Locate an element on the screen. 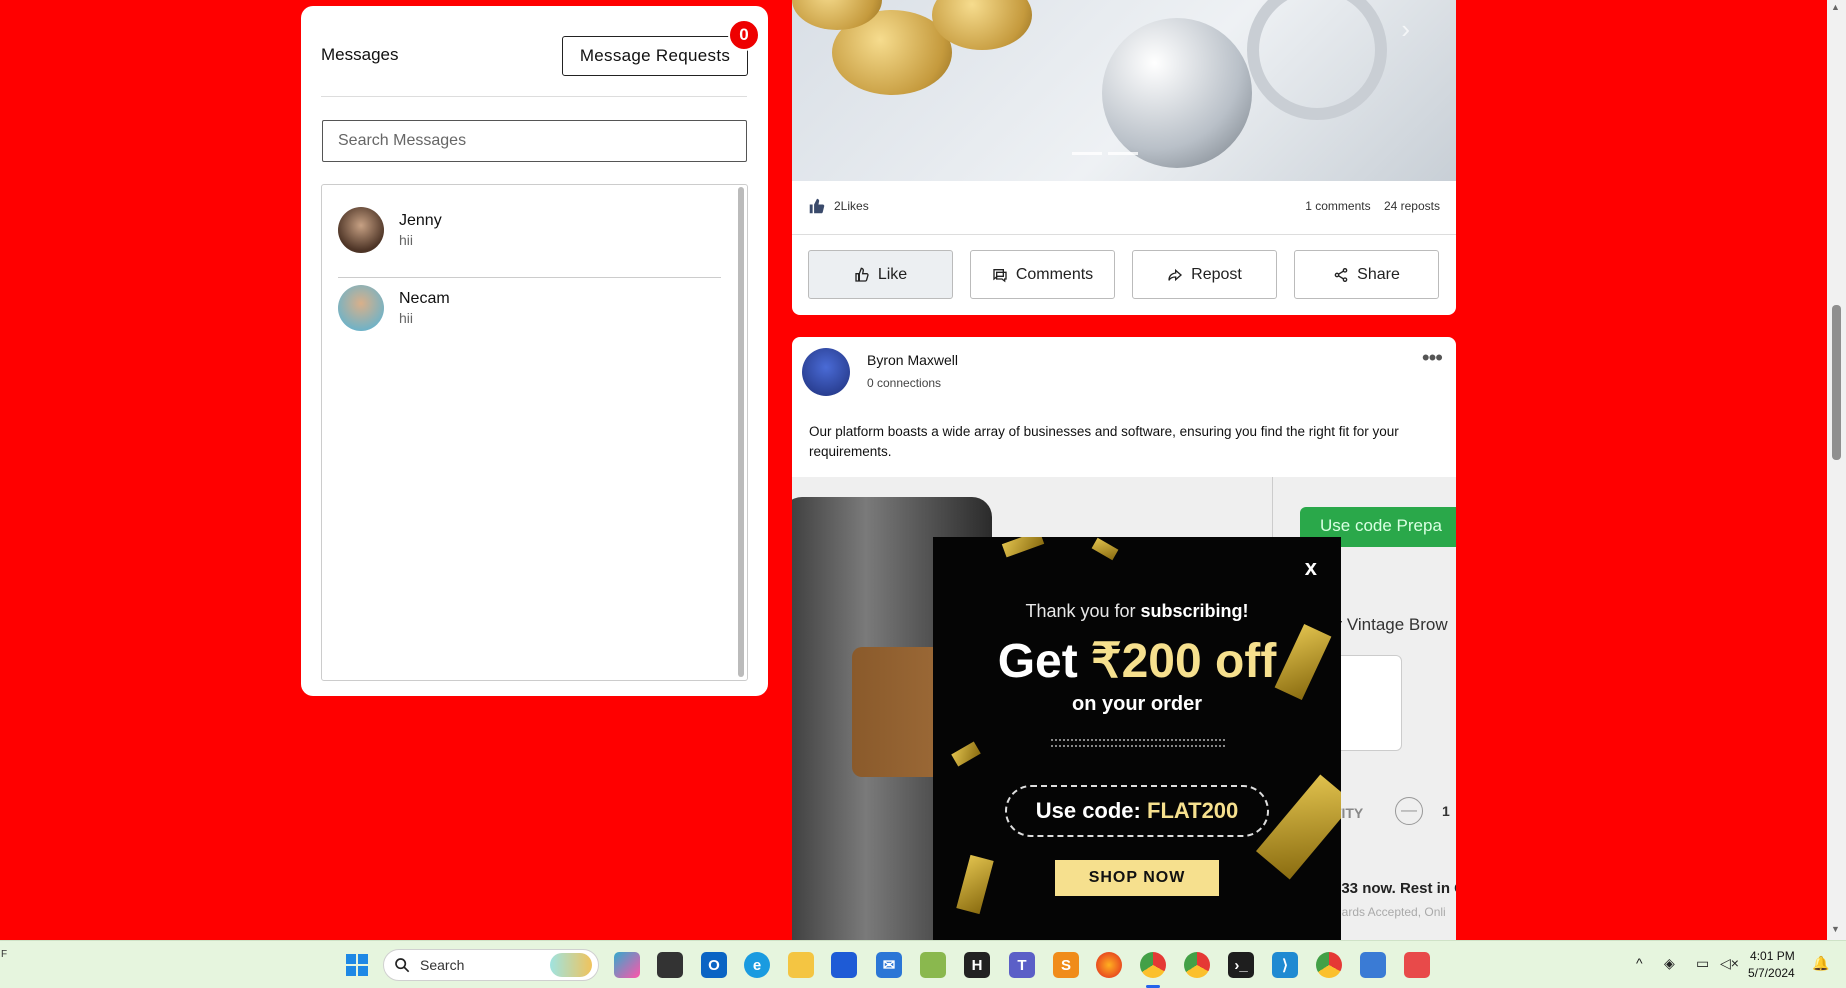  comments-button: Comments is located at coordinates (1042, 274).